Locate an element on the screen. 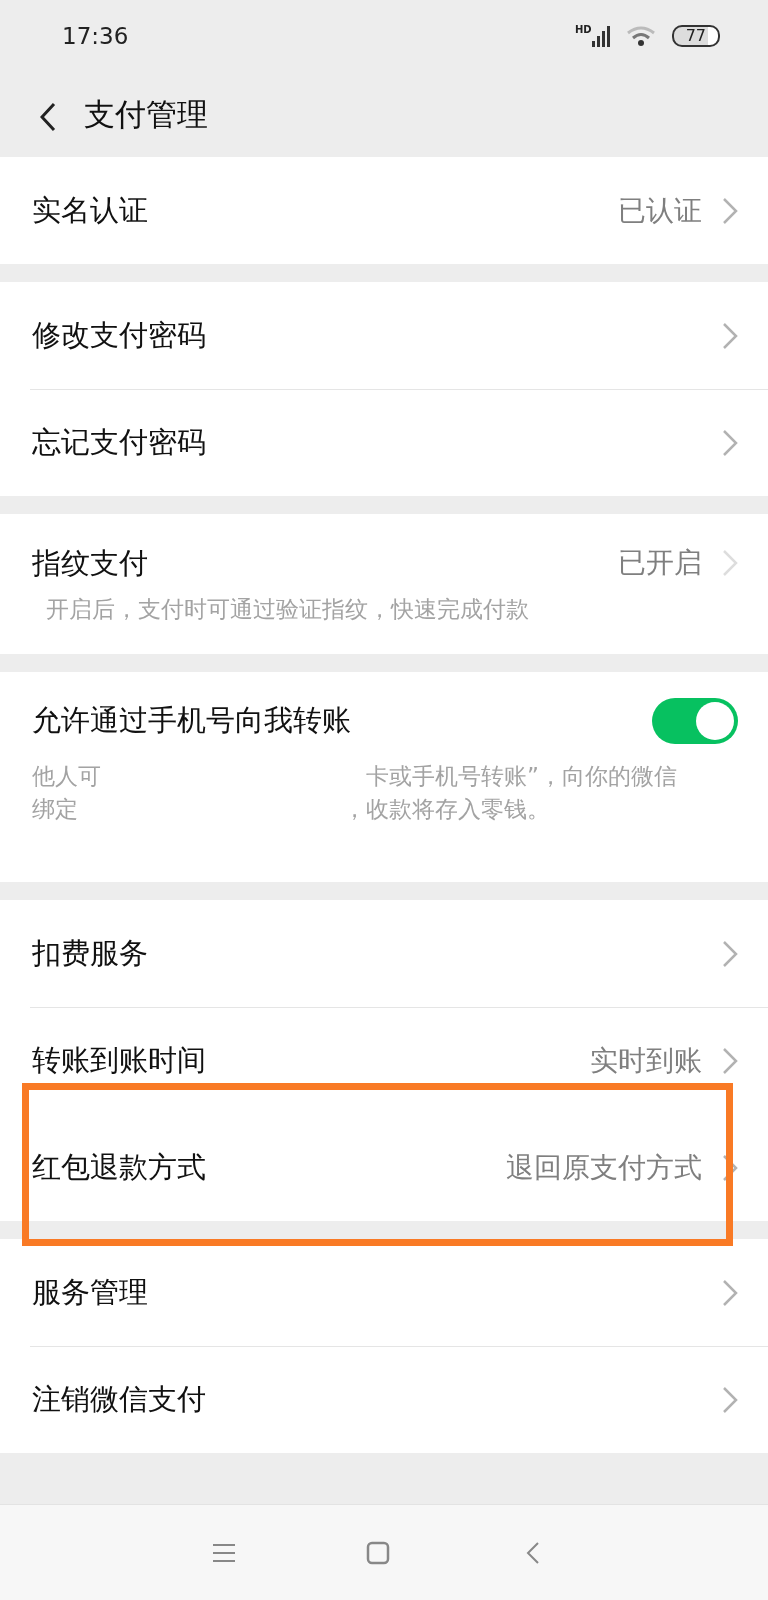 The image size is (768, 1600). row-label: 修改支付密码 is located at coordinates (119, 335).